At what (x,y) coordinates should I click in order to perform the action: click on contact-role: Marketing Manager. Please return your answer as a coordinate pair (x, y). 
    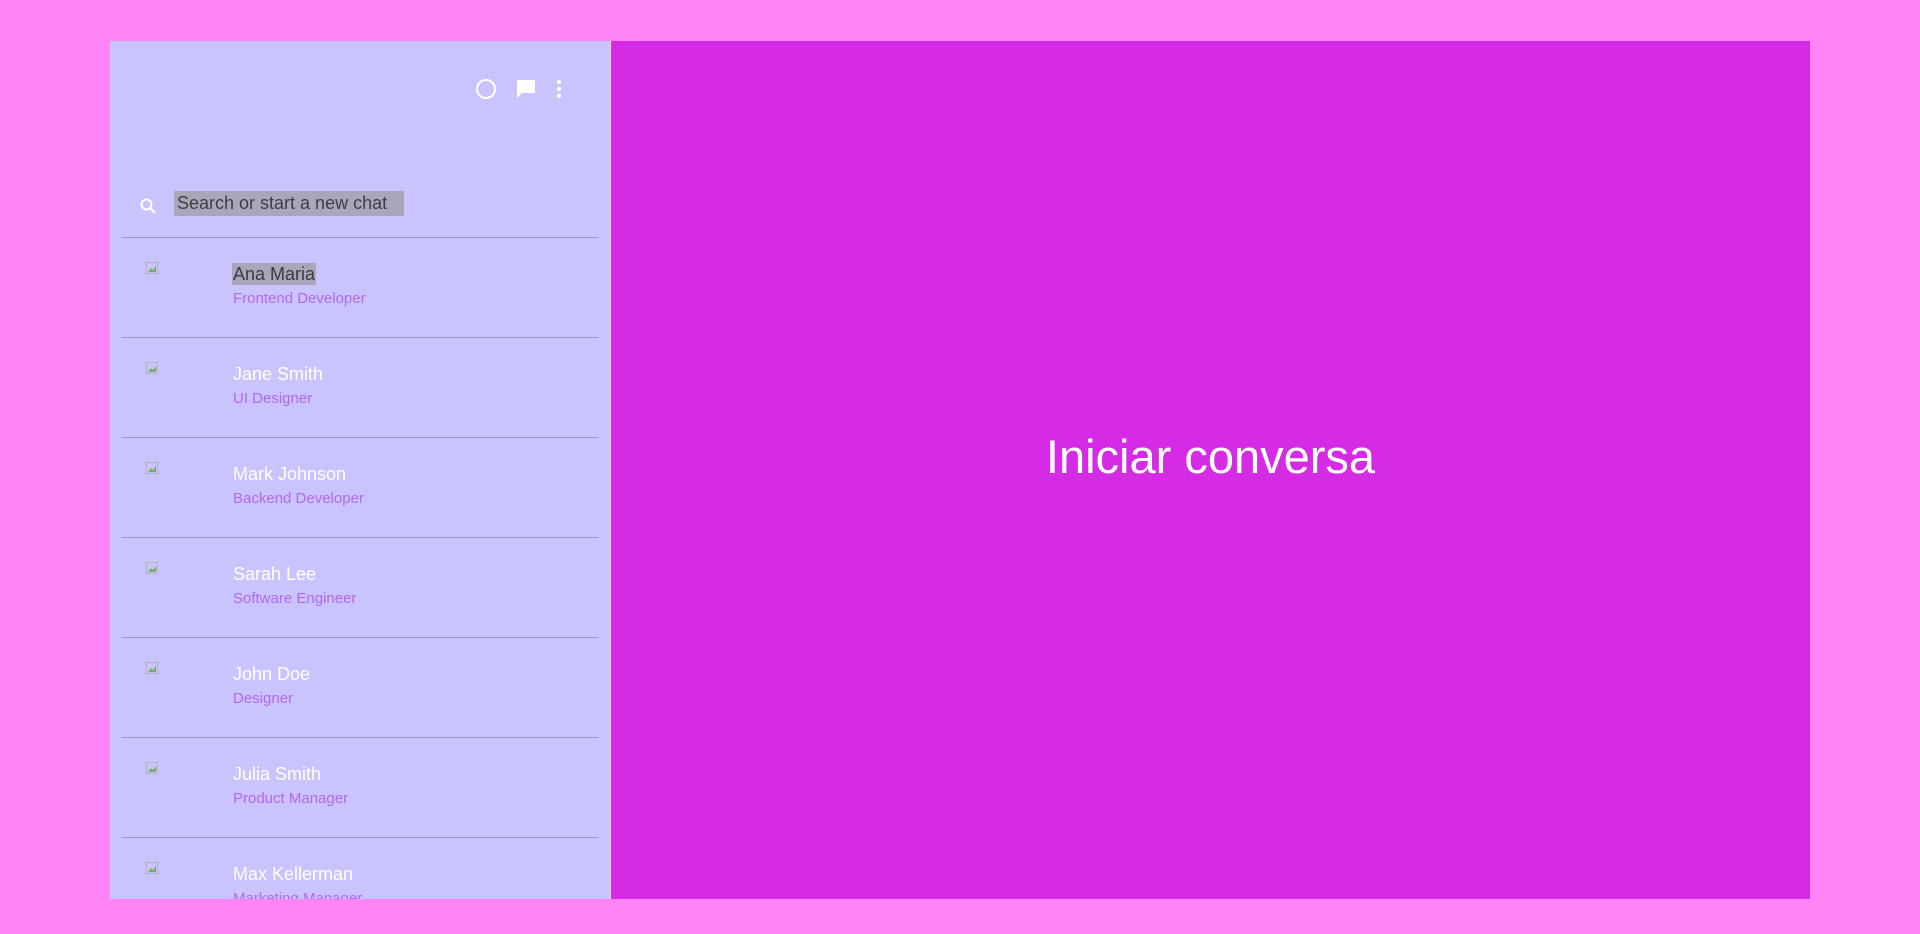
    Looking at the image, I should click on (298, 894).